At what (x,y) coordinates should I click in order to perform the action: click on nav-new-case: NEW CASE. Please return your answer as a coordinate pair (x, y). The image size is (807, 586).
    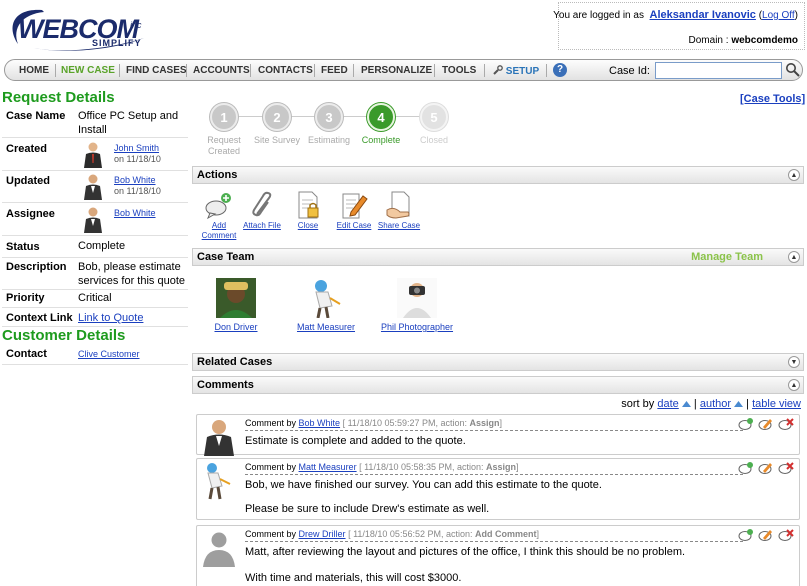
    Looking at the image, I should click on (88, 70).